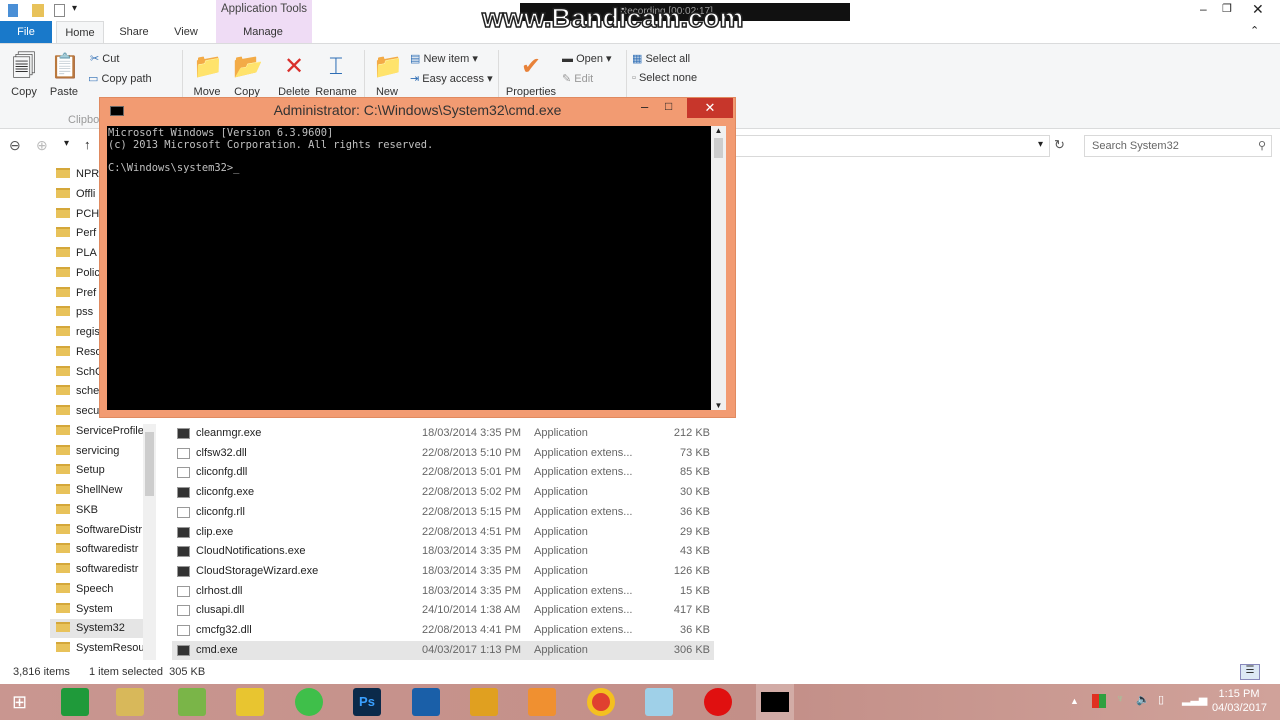 The width and height of the screenshot is (1280, 720). I want to click on select-all-icon: ▦, so click(637, 59).